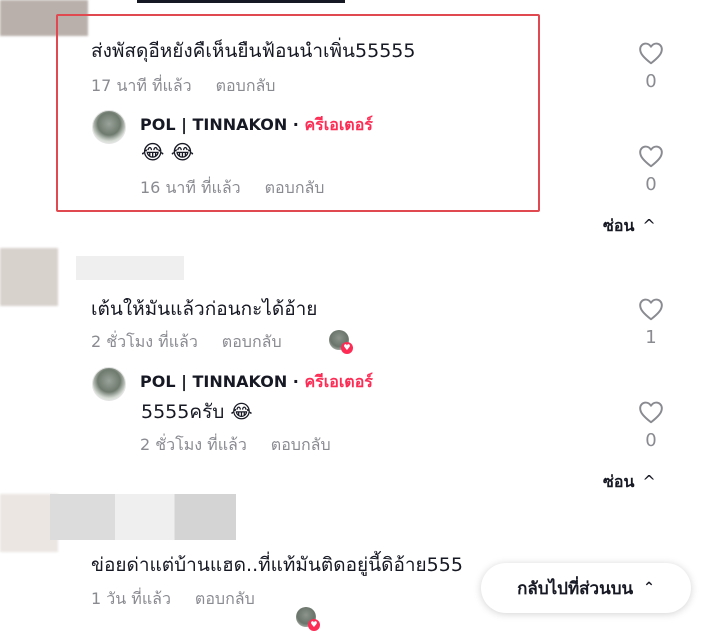 This screenshot has height=631, width=709. What do you see at coordinates (338, 381) in the screenshot?
I see `creator-badge: ครีเอเตอร์` at bounding box center [338, 381].